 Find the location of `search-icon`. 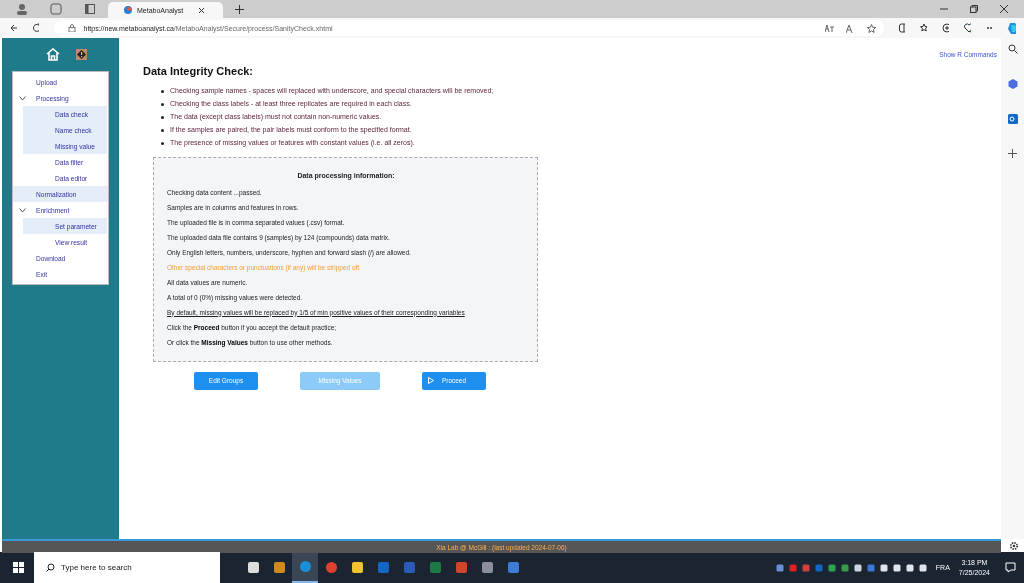

search-icon is located at coordinates (1012, 49).